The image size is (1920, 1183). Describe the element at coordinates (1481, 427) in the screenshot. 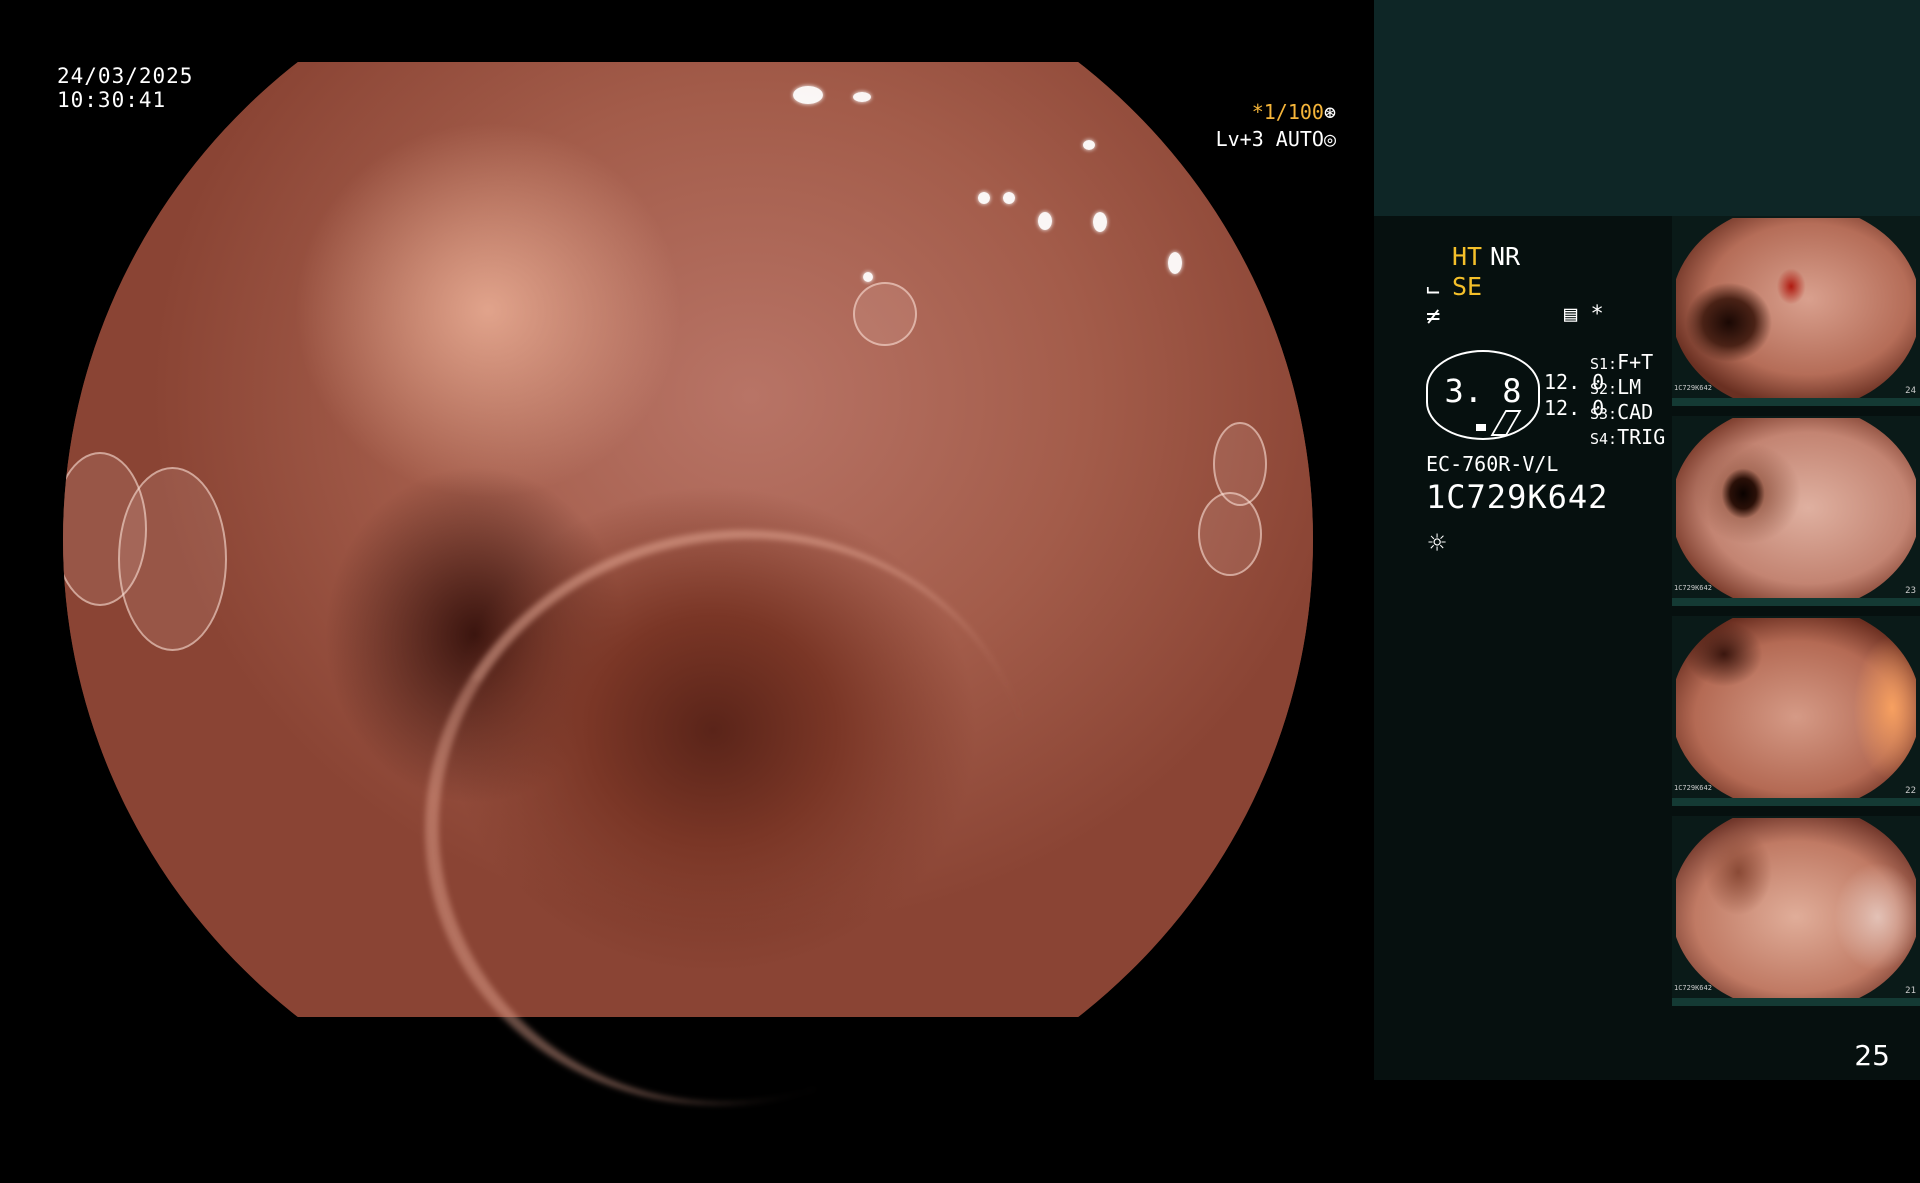

I see `gauge-marker` at that location.